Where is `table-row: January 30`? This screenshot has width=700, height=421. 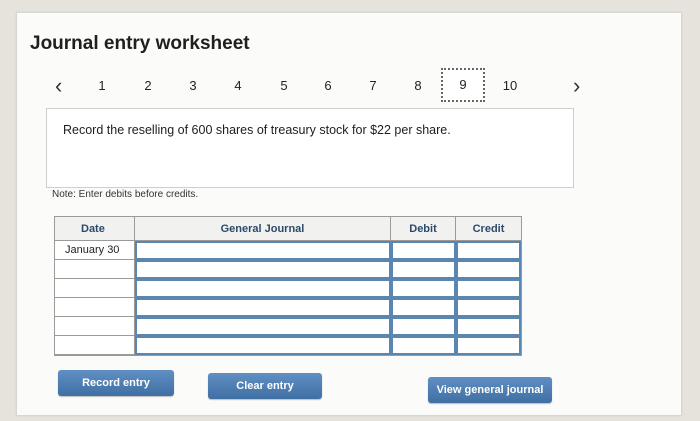 table-row: January 30 is located at coordinates (288, 250).